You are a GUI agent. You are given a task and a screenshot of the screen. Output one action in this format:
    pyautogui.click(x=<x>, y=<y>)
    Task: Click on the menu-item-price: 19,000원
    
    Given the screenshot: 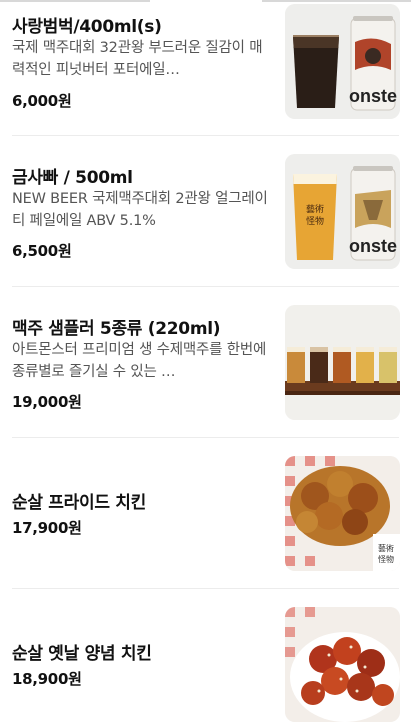 What is the action you would take?
    pyautogui.click(x=47, y=402)
    